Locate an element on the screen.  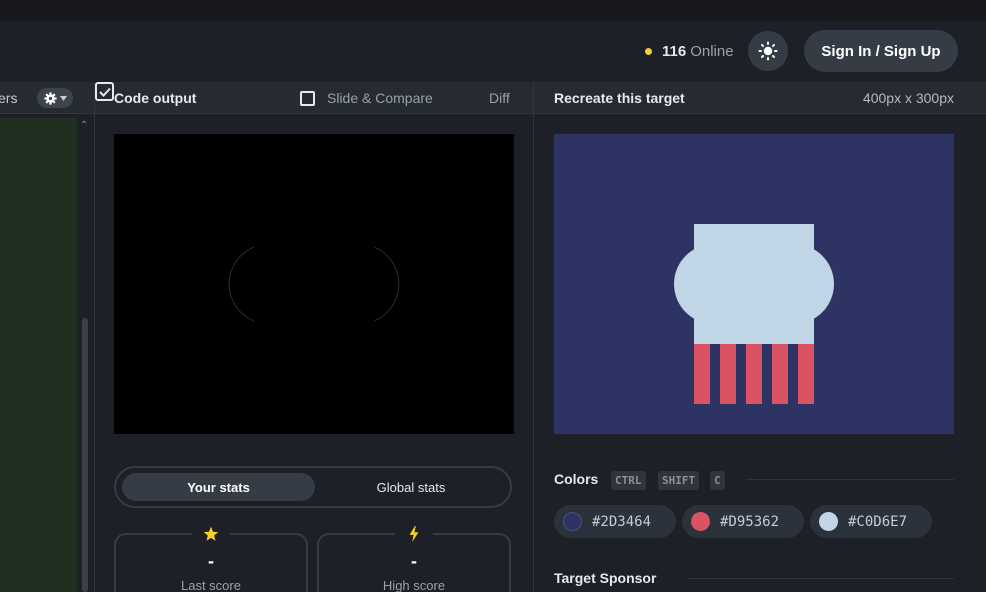
kbd-shift: SHIFT is located at coordinates (679, 480).